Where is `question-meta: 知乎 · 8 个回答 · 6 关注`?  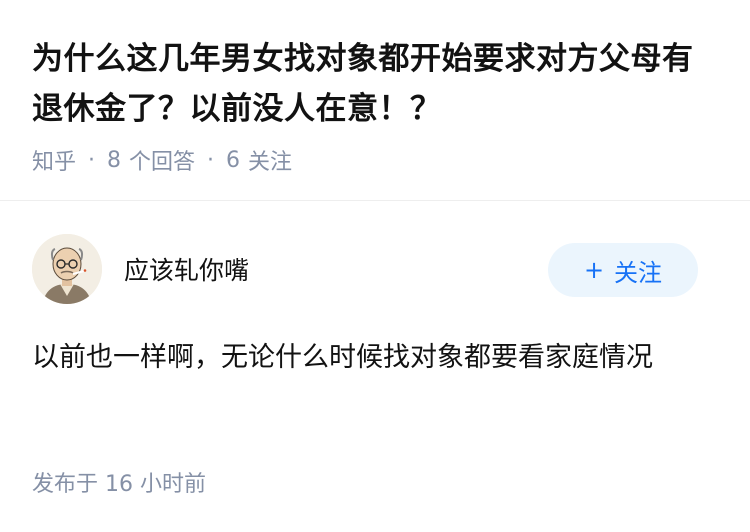 question-meta: 知乎 · 8 个回答 · 6 关注 is located at coordinates (377, 160).